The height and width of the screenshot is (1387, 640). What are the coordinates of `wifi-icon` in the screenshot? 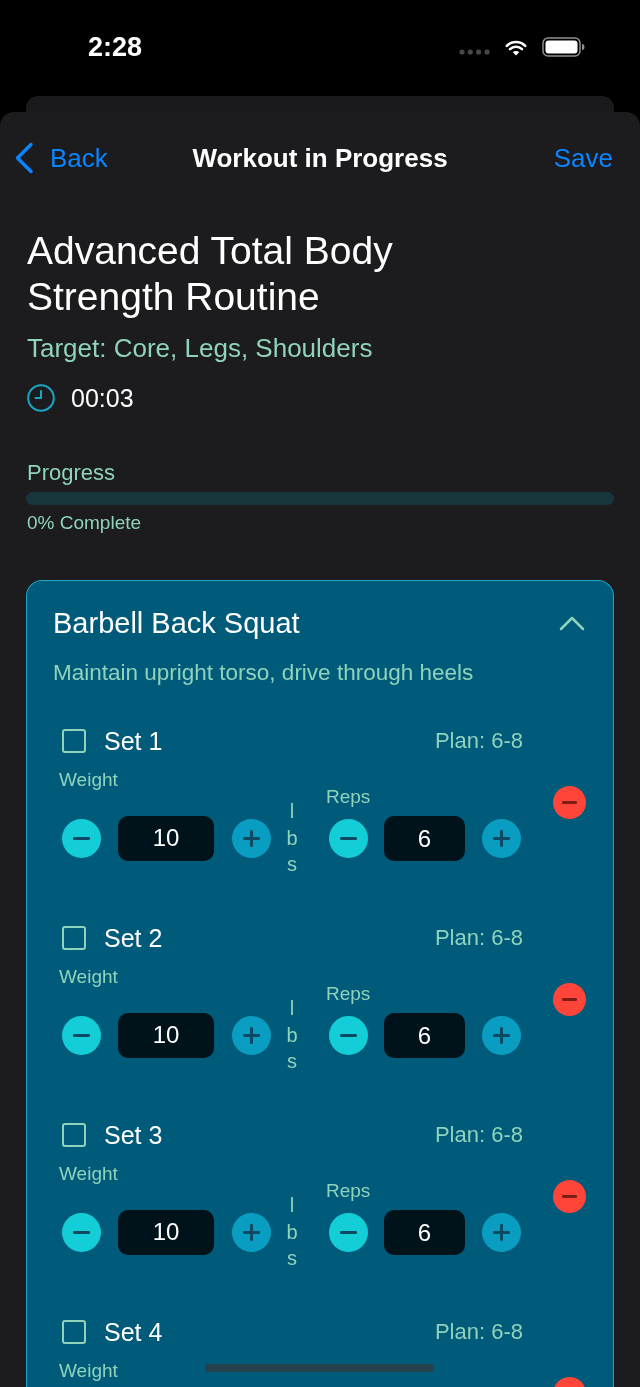 It's located at (516, 47).